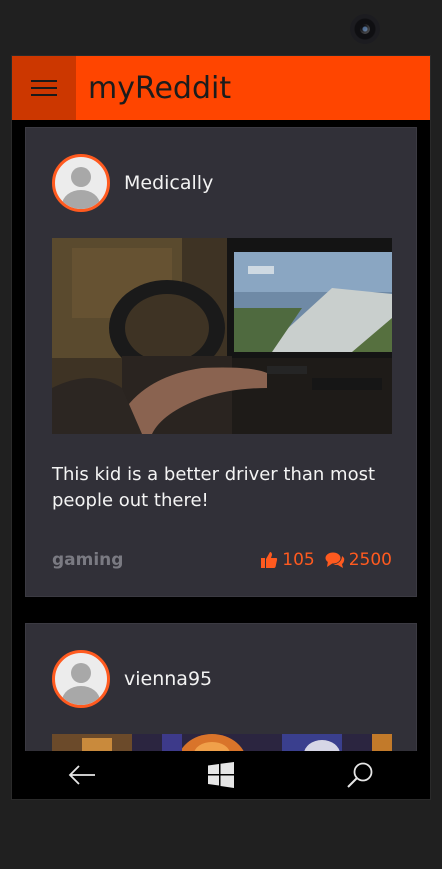 The height and width of the screenshot is (869, 442). What do you see at coordinates (334, 560) in the screenshot?
I see `comments-icon` at bounding box center [334, 560].